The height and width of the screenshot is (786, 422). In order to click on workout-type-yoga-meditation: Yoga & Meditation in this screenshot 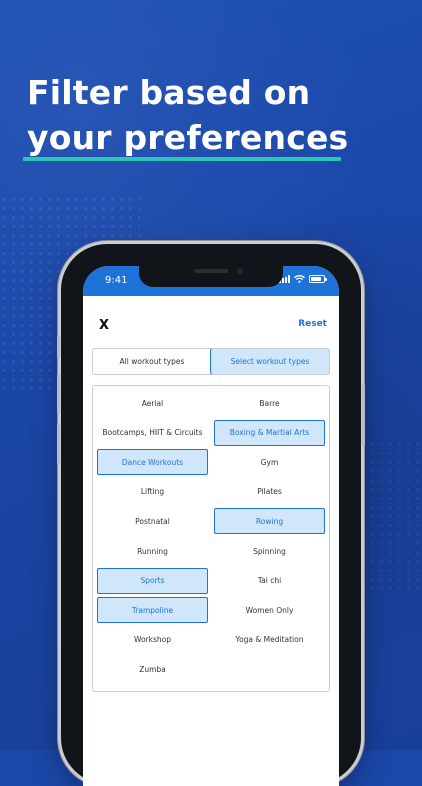, I will do `click(269, 640)`.